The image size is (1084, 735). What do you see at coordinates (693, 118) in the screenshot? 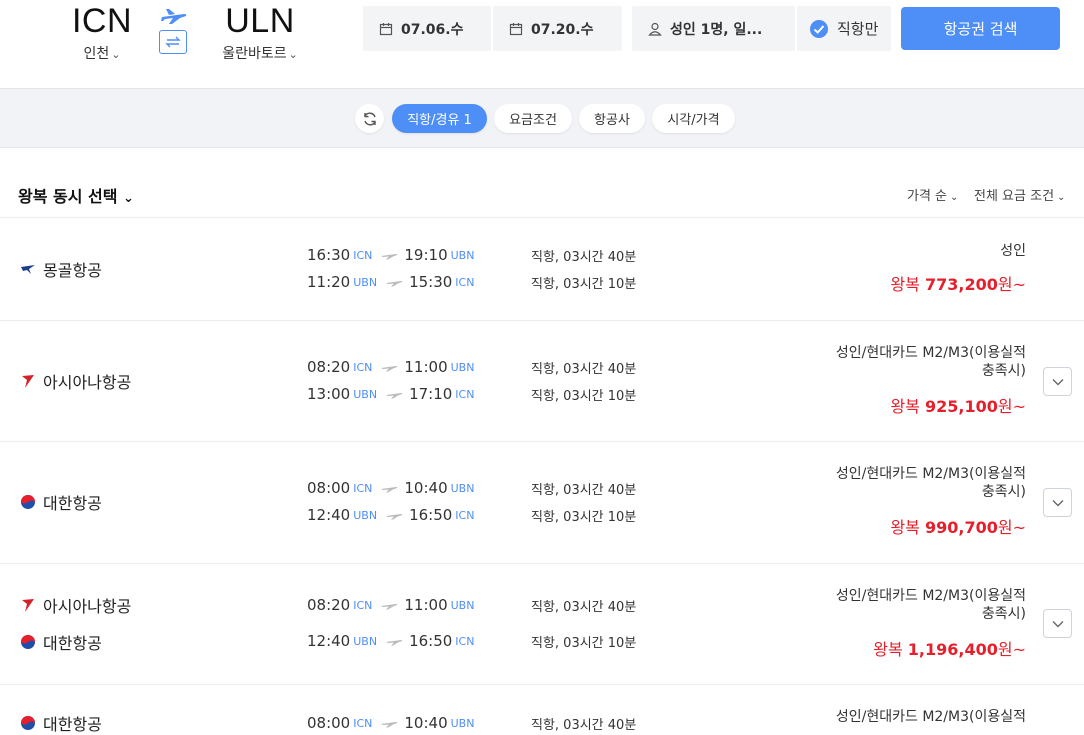
I see `filter-time-price-chip: 시각/가격` at bounding box center [693, 118].